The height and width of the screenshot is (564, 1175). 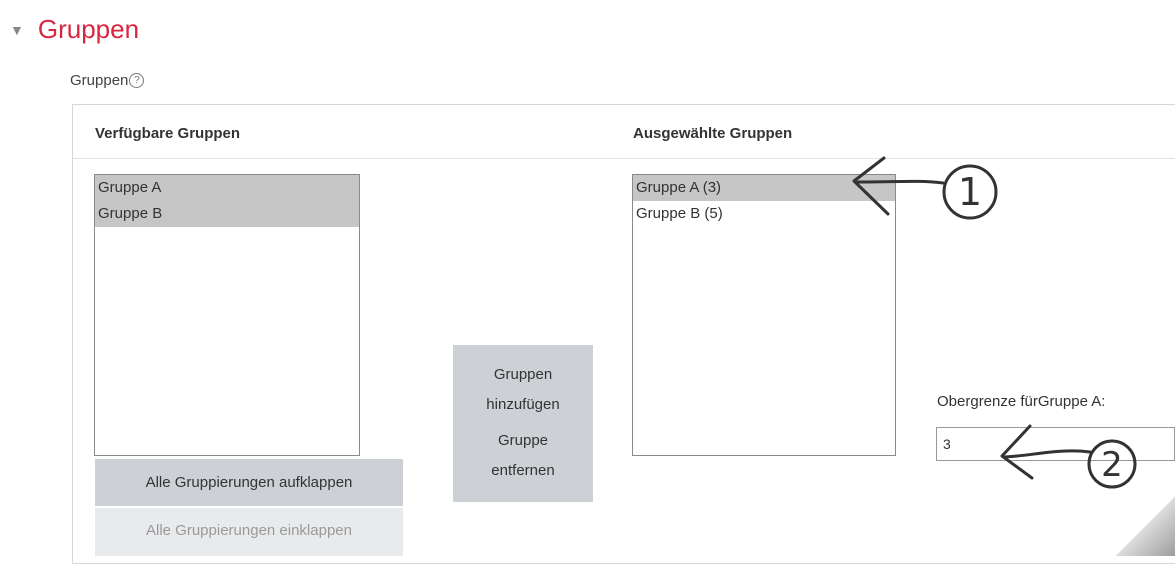 I want to click on remove-group-label-1: Gruppe, so click(x=523, y=440).